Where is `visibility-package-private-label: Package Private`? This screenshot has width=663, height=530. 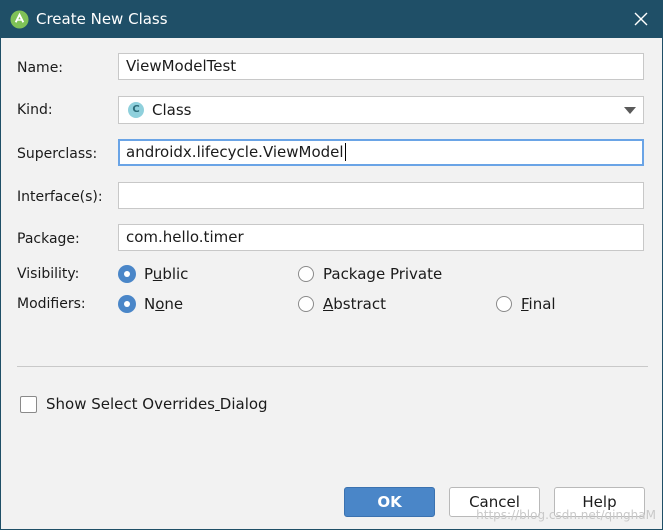
visibility-package-private-label: Package Private is located at coordinates (383, 274).